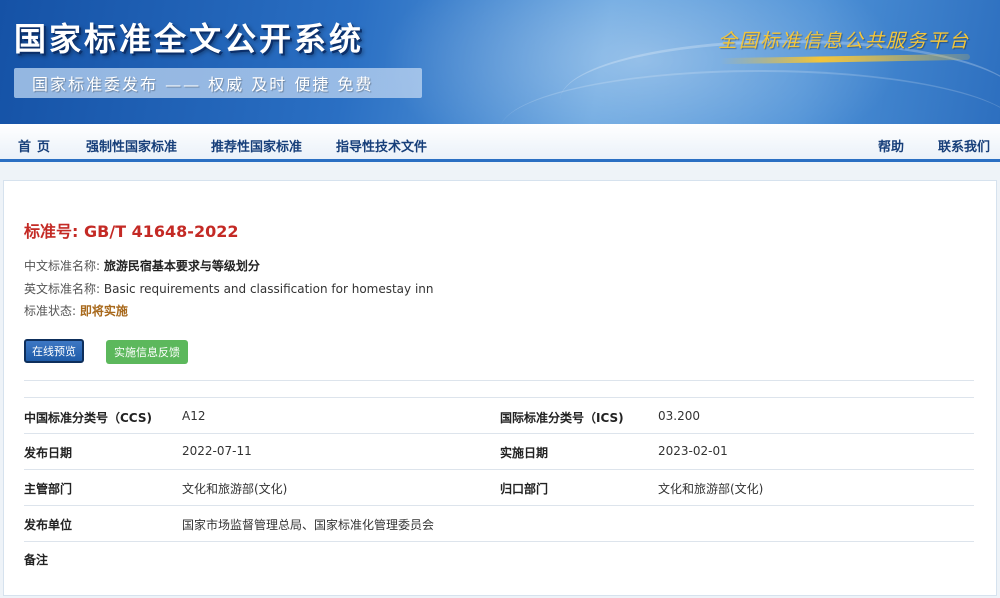  I want to click on ics-value: 03.200, so click(679, 416).